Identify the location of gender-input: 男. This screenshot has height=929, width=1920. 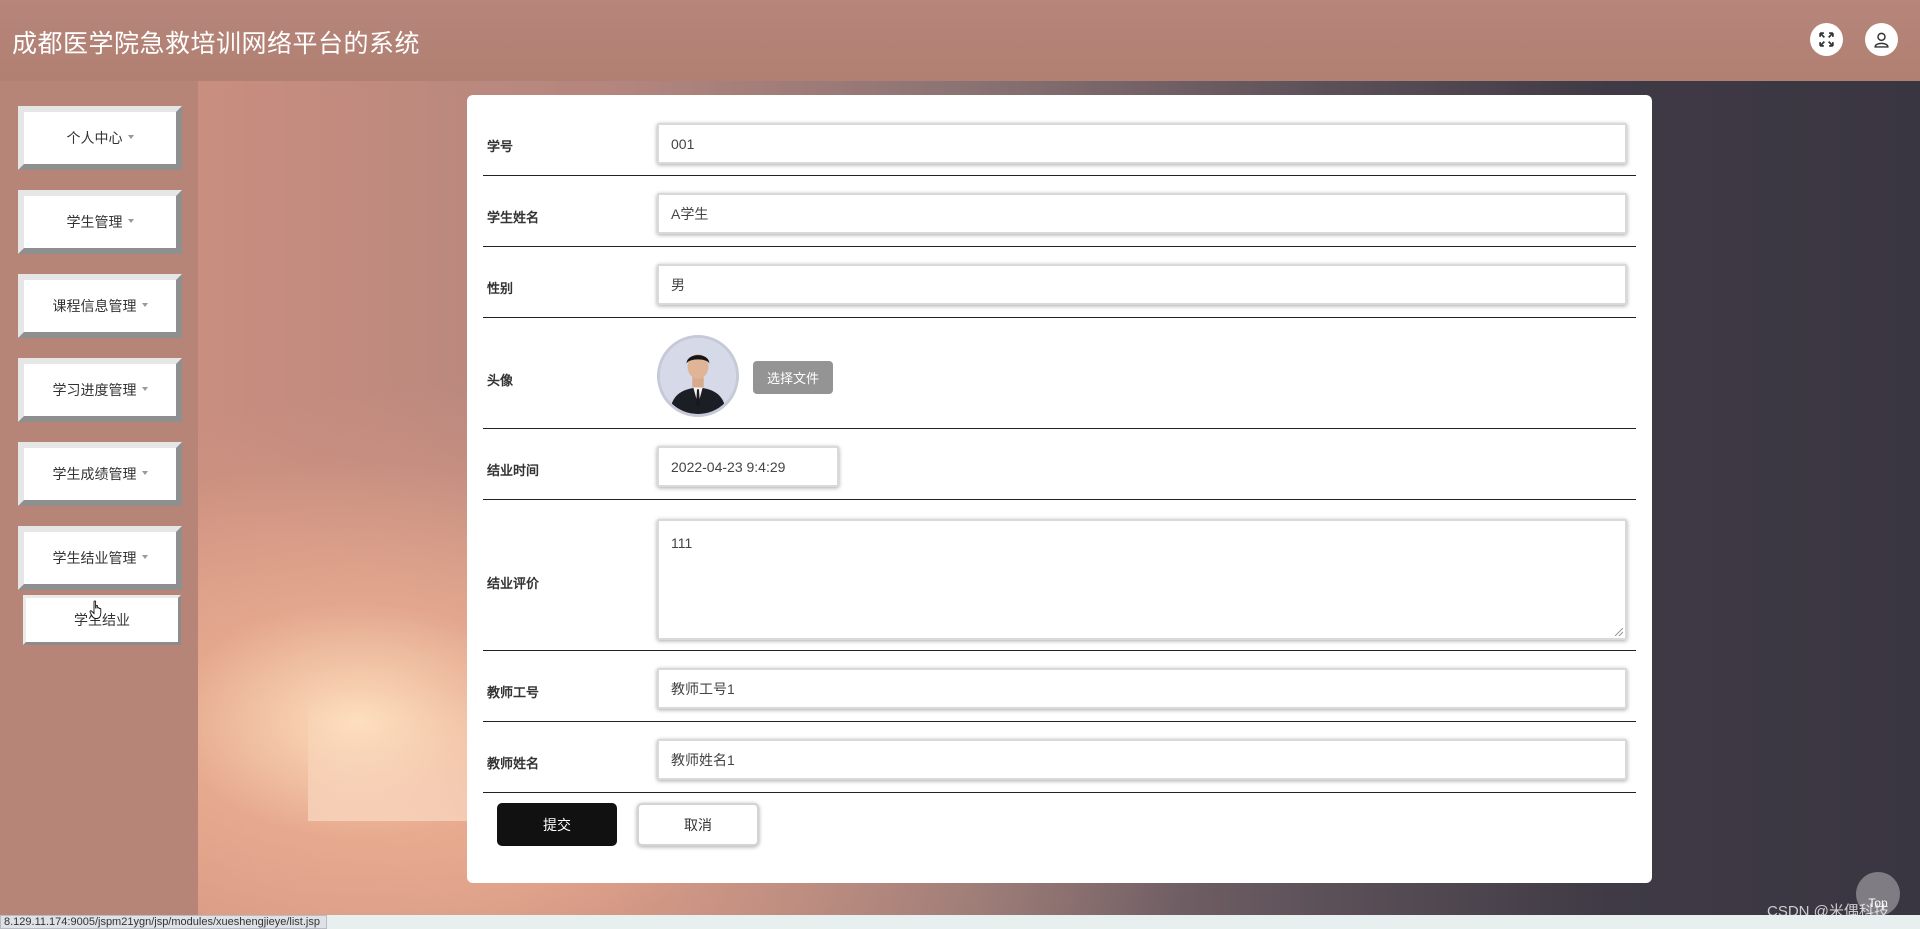
(1142, 284).